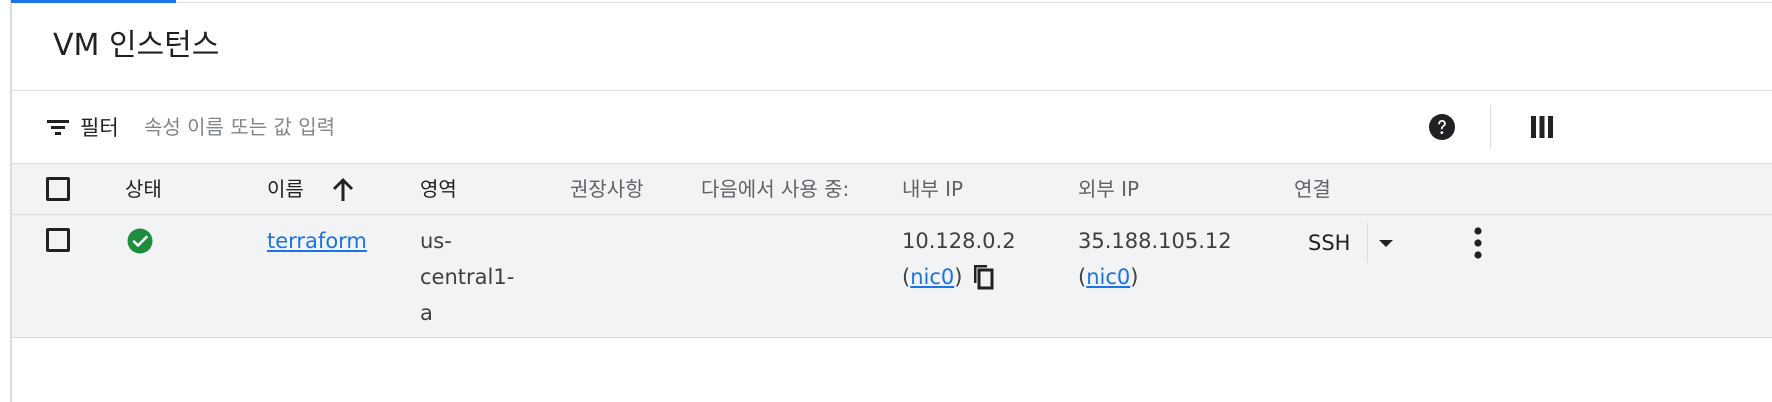 This screenshot has height=402, width=1772. I want to click on column-header-in-use-by: 다음에서 사용 중:, so click(775, 189).